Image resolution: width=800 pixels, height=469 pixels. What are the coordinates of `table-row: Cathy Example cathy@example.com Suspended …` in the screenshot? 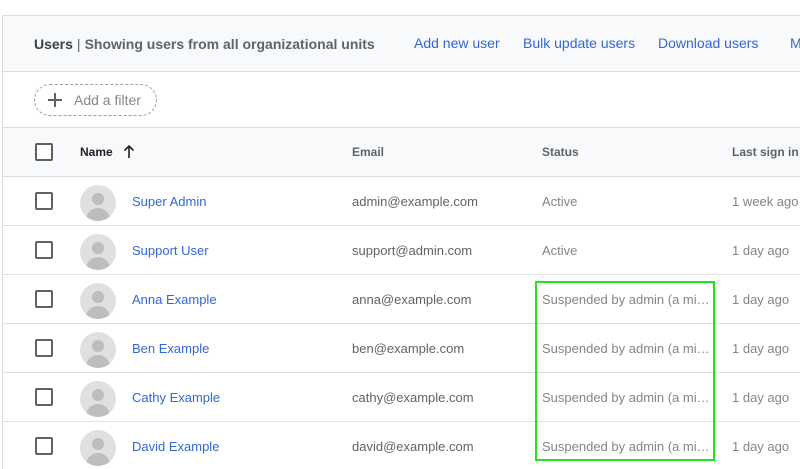 It's located at (401, 397).